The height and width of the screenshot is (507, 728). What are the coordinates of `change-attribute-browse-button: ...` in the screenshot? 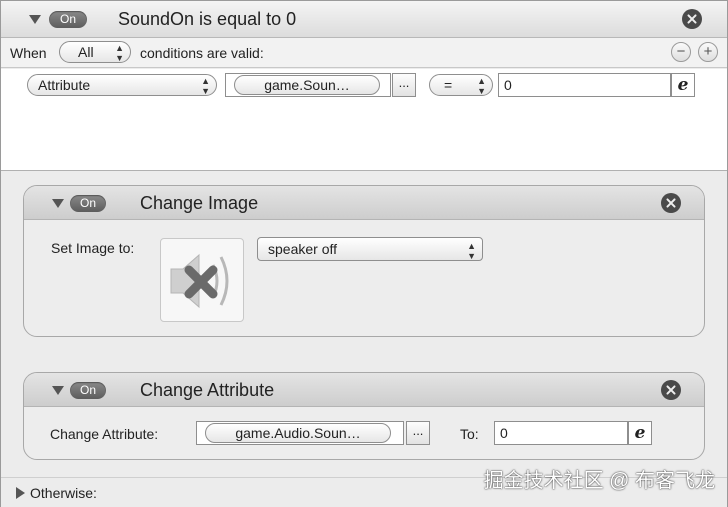 It's located at (418, 433).